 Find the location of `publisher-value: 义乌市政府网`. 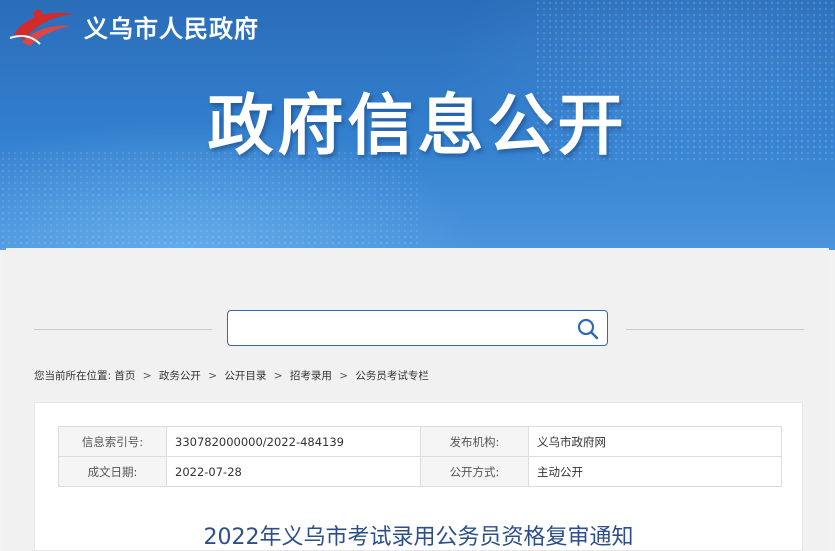

publisher-value: 义乌市政府网 is located at coordinates (655, 441).